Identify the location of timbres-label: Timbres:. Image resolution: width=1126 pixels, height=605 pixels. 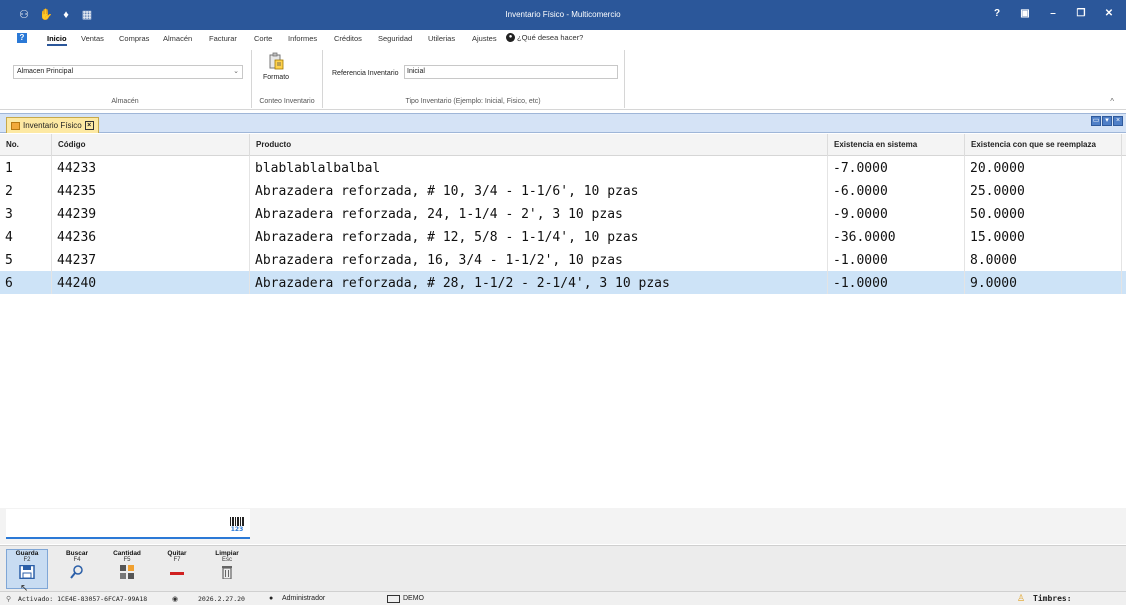
(1052, 598).